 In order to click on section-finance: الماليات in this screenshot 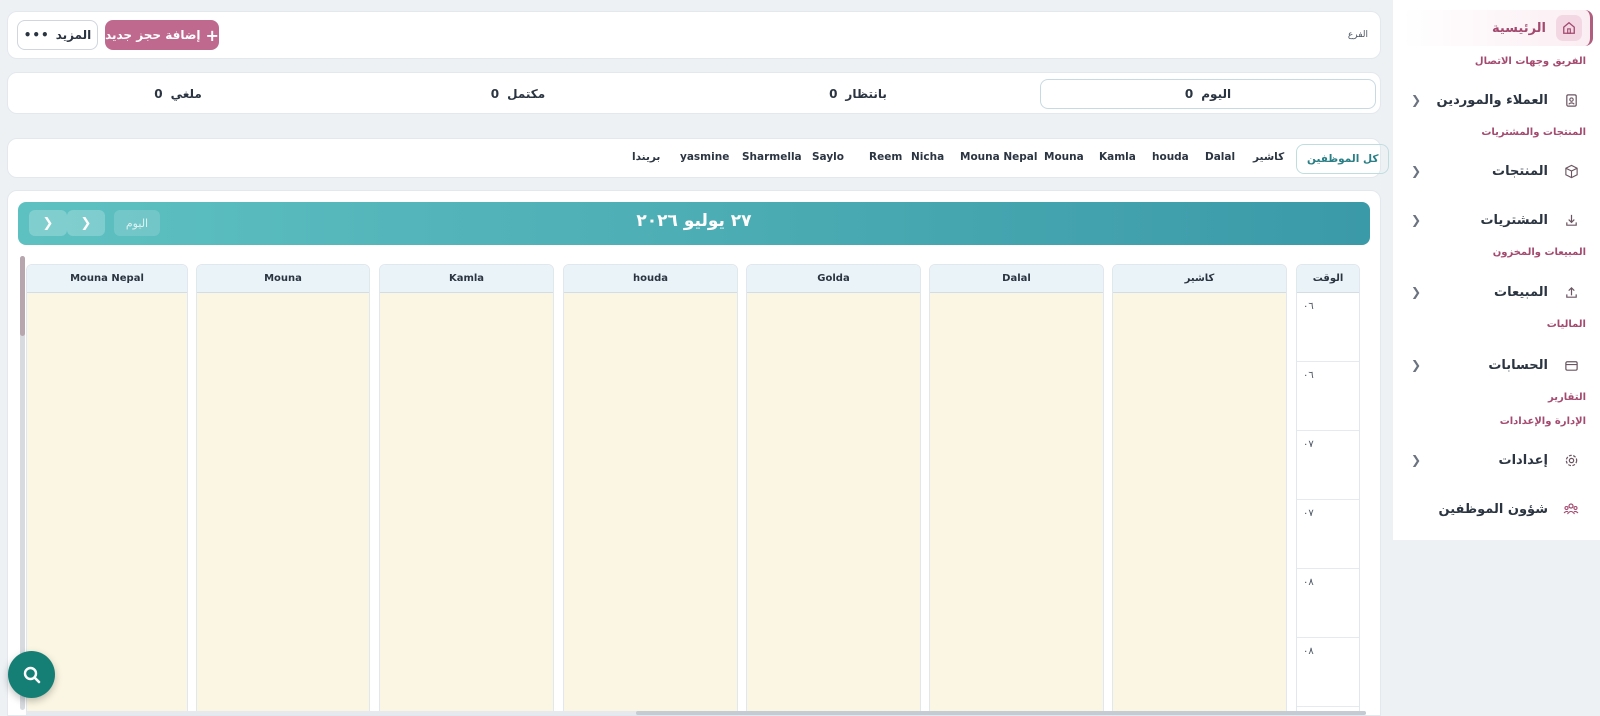, I will do `click(1566, 324)`.